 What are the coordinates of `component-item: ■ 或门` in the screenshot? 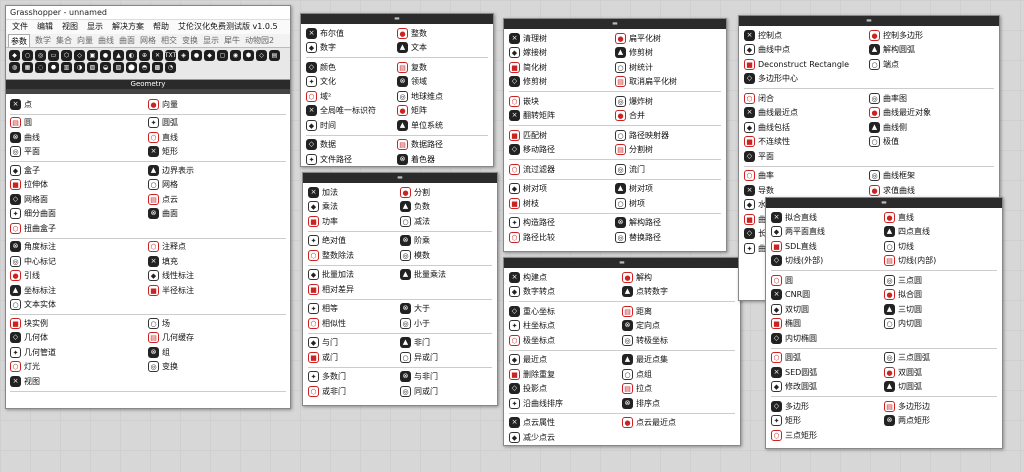 It's located at (354, 357).